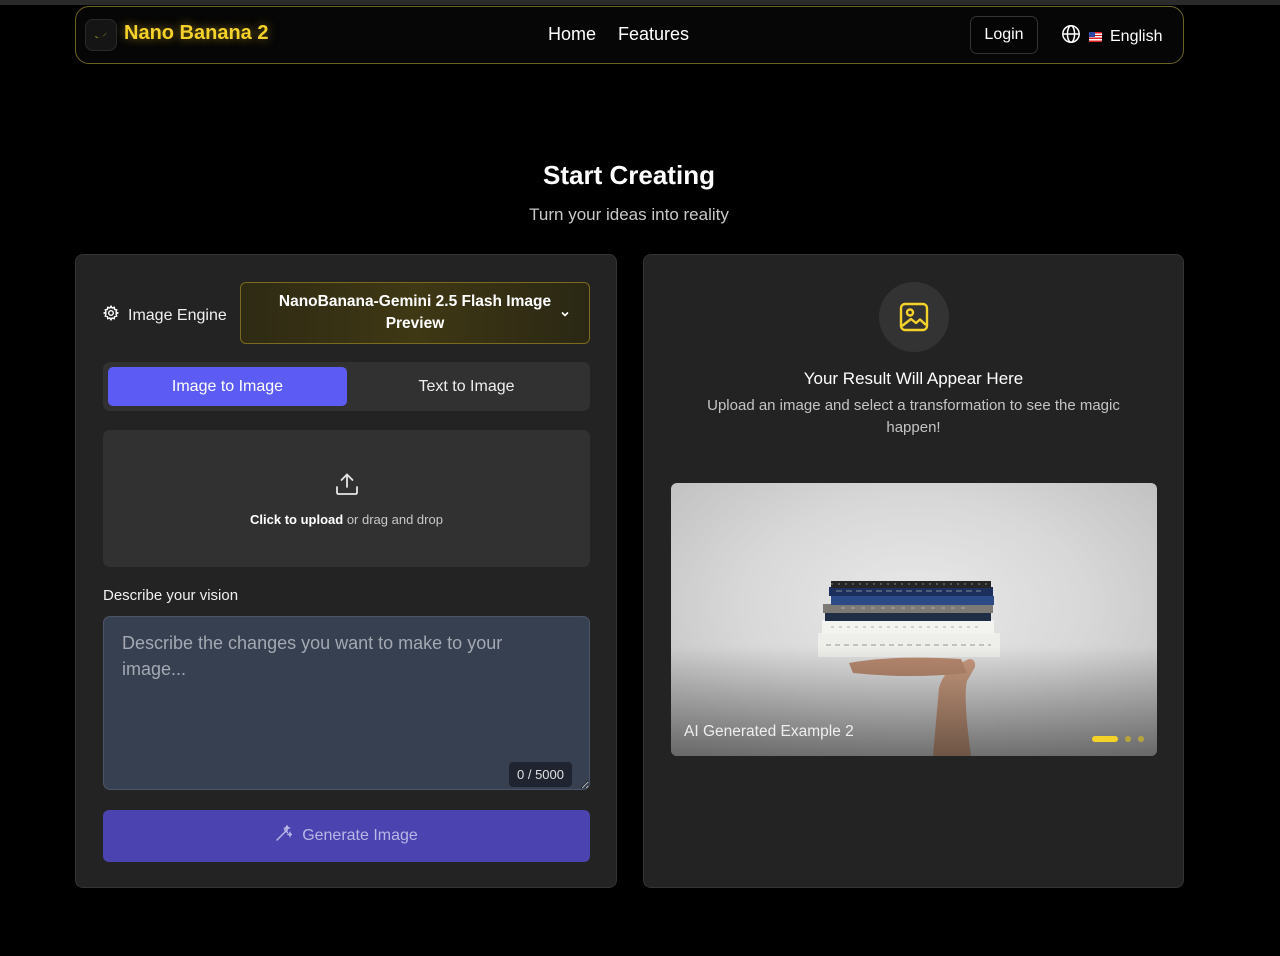  I want to click on upload-dropzone: Click to upload or drag and drop, so click(346, 498).